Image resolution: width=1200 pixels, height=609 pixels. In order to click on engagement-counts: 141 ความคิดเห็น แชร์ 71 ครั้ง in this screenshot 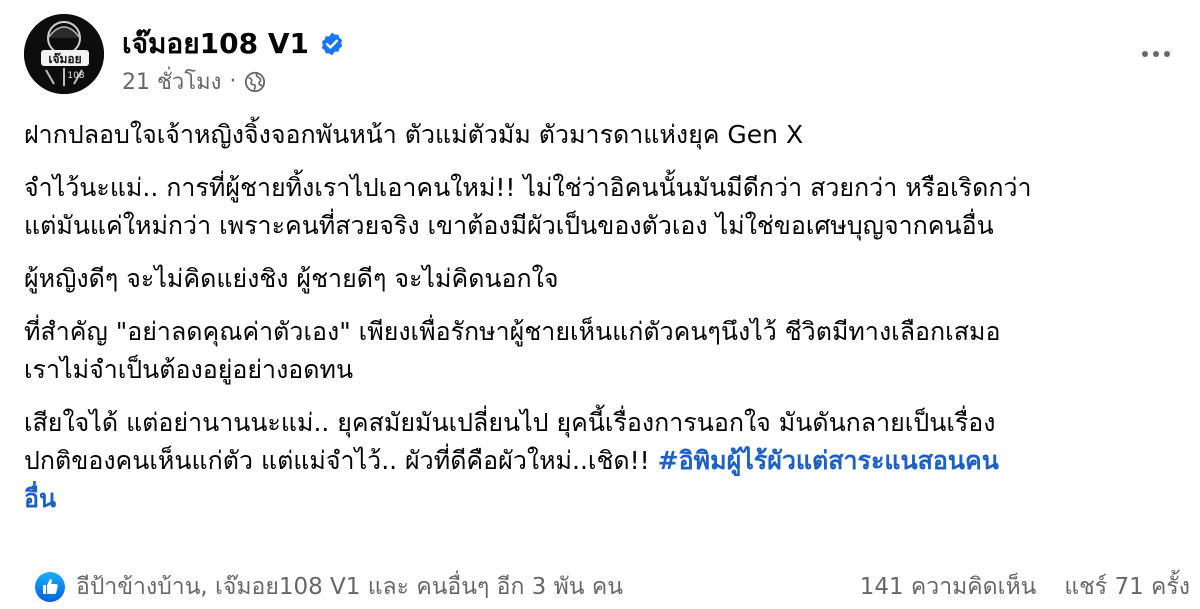, I will do `click(1025, 587)`.